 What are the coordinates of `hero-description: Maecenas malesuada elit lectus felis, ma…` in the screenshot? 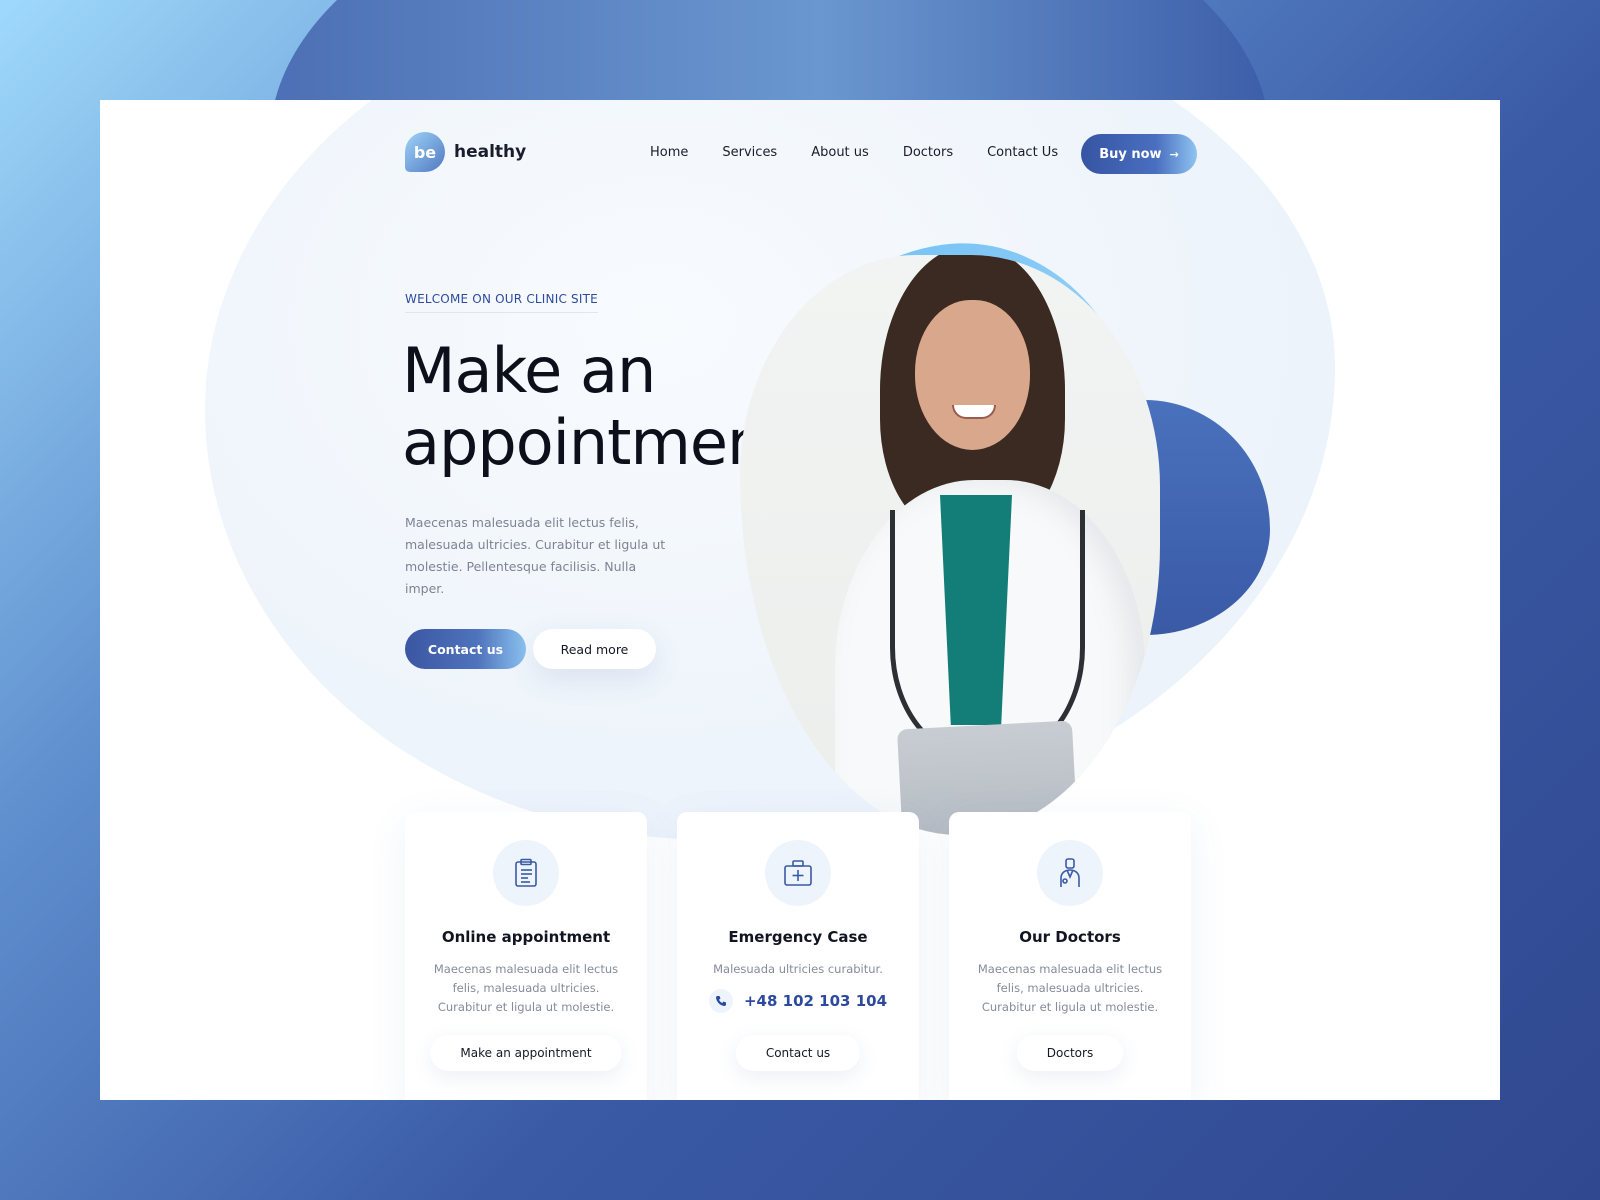 It's located at (535, 555).